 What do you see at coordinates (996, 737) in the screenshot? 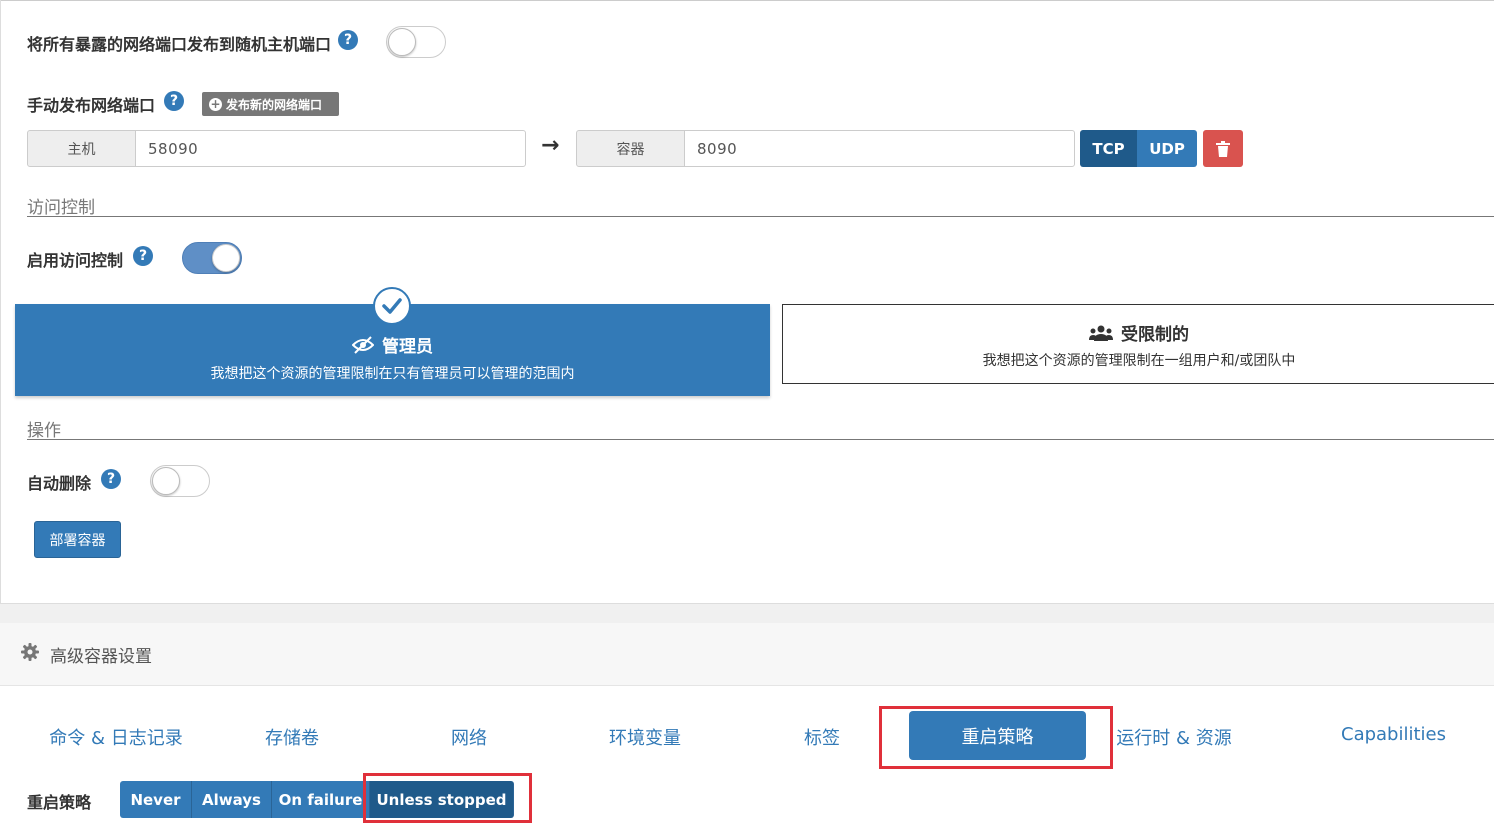
I see `highlight-box-tab` at bounding box center [996, 737].